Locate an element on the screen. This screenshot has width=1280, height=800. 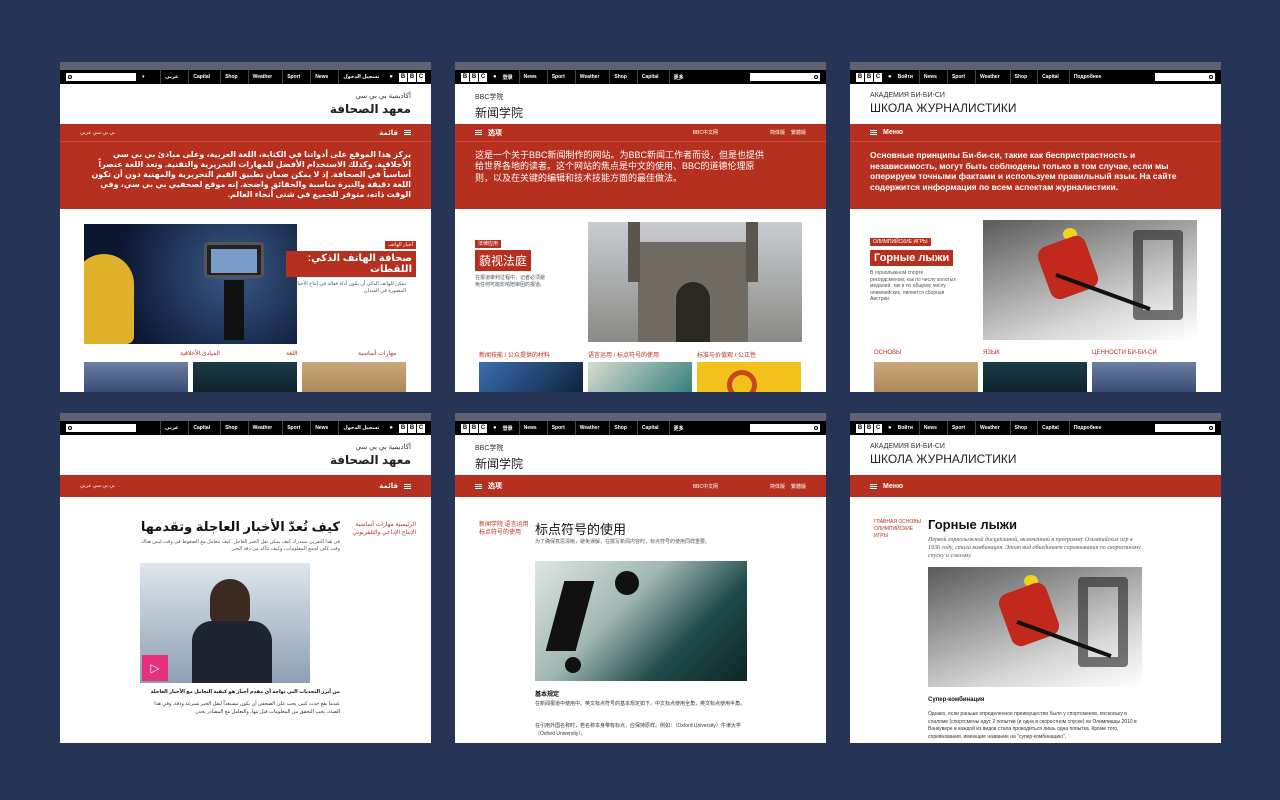
feature-title: Горные лыжи is located at coordinates (912, 258).